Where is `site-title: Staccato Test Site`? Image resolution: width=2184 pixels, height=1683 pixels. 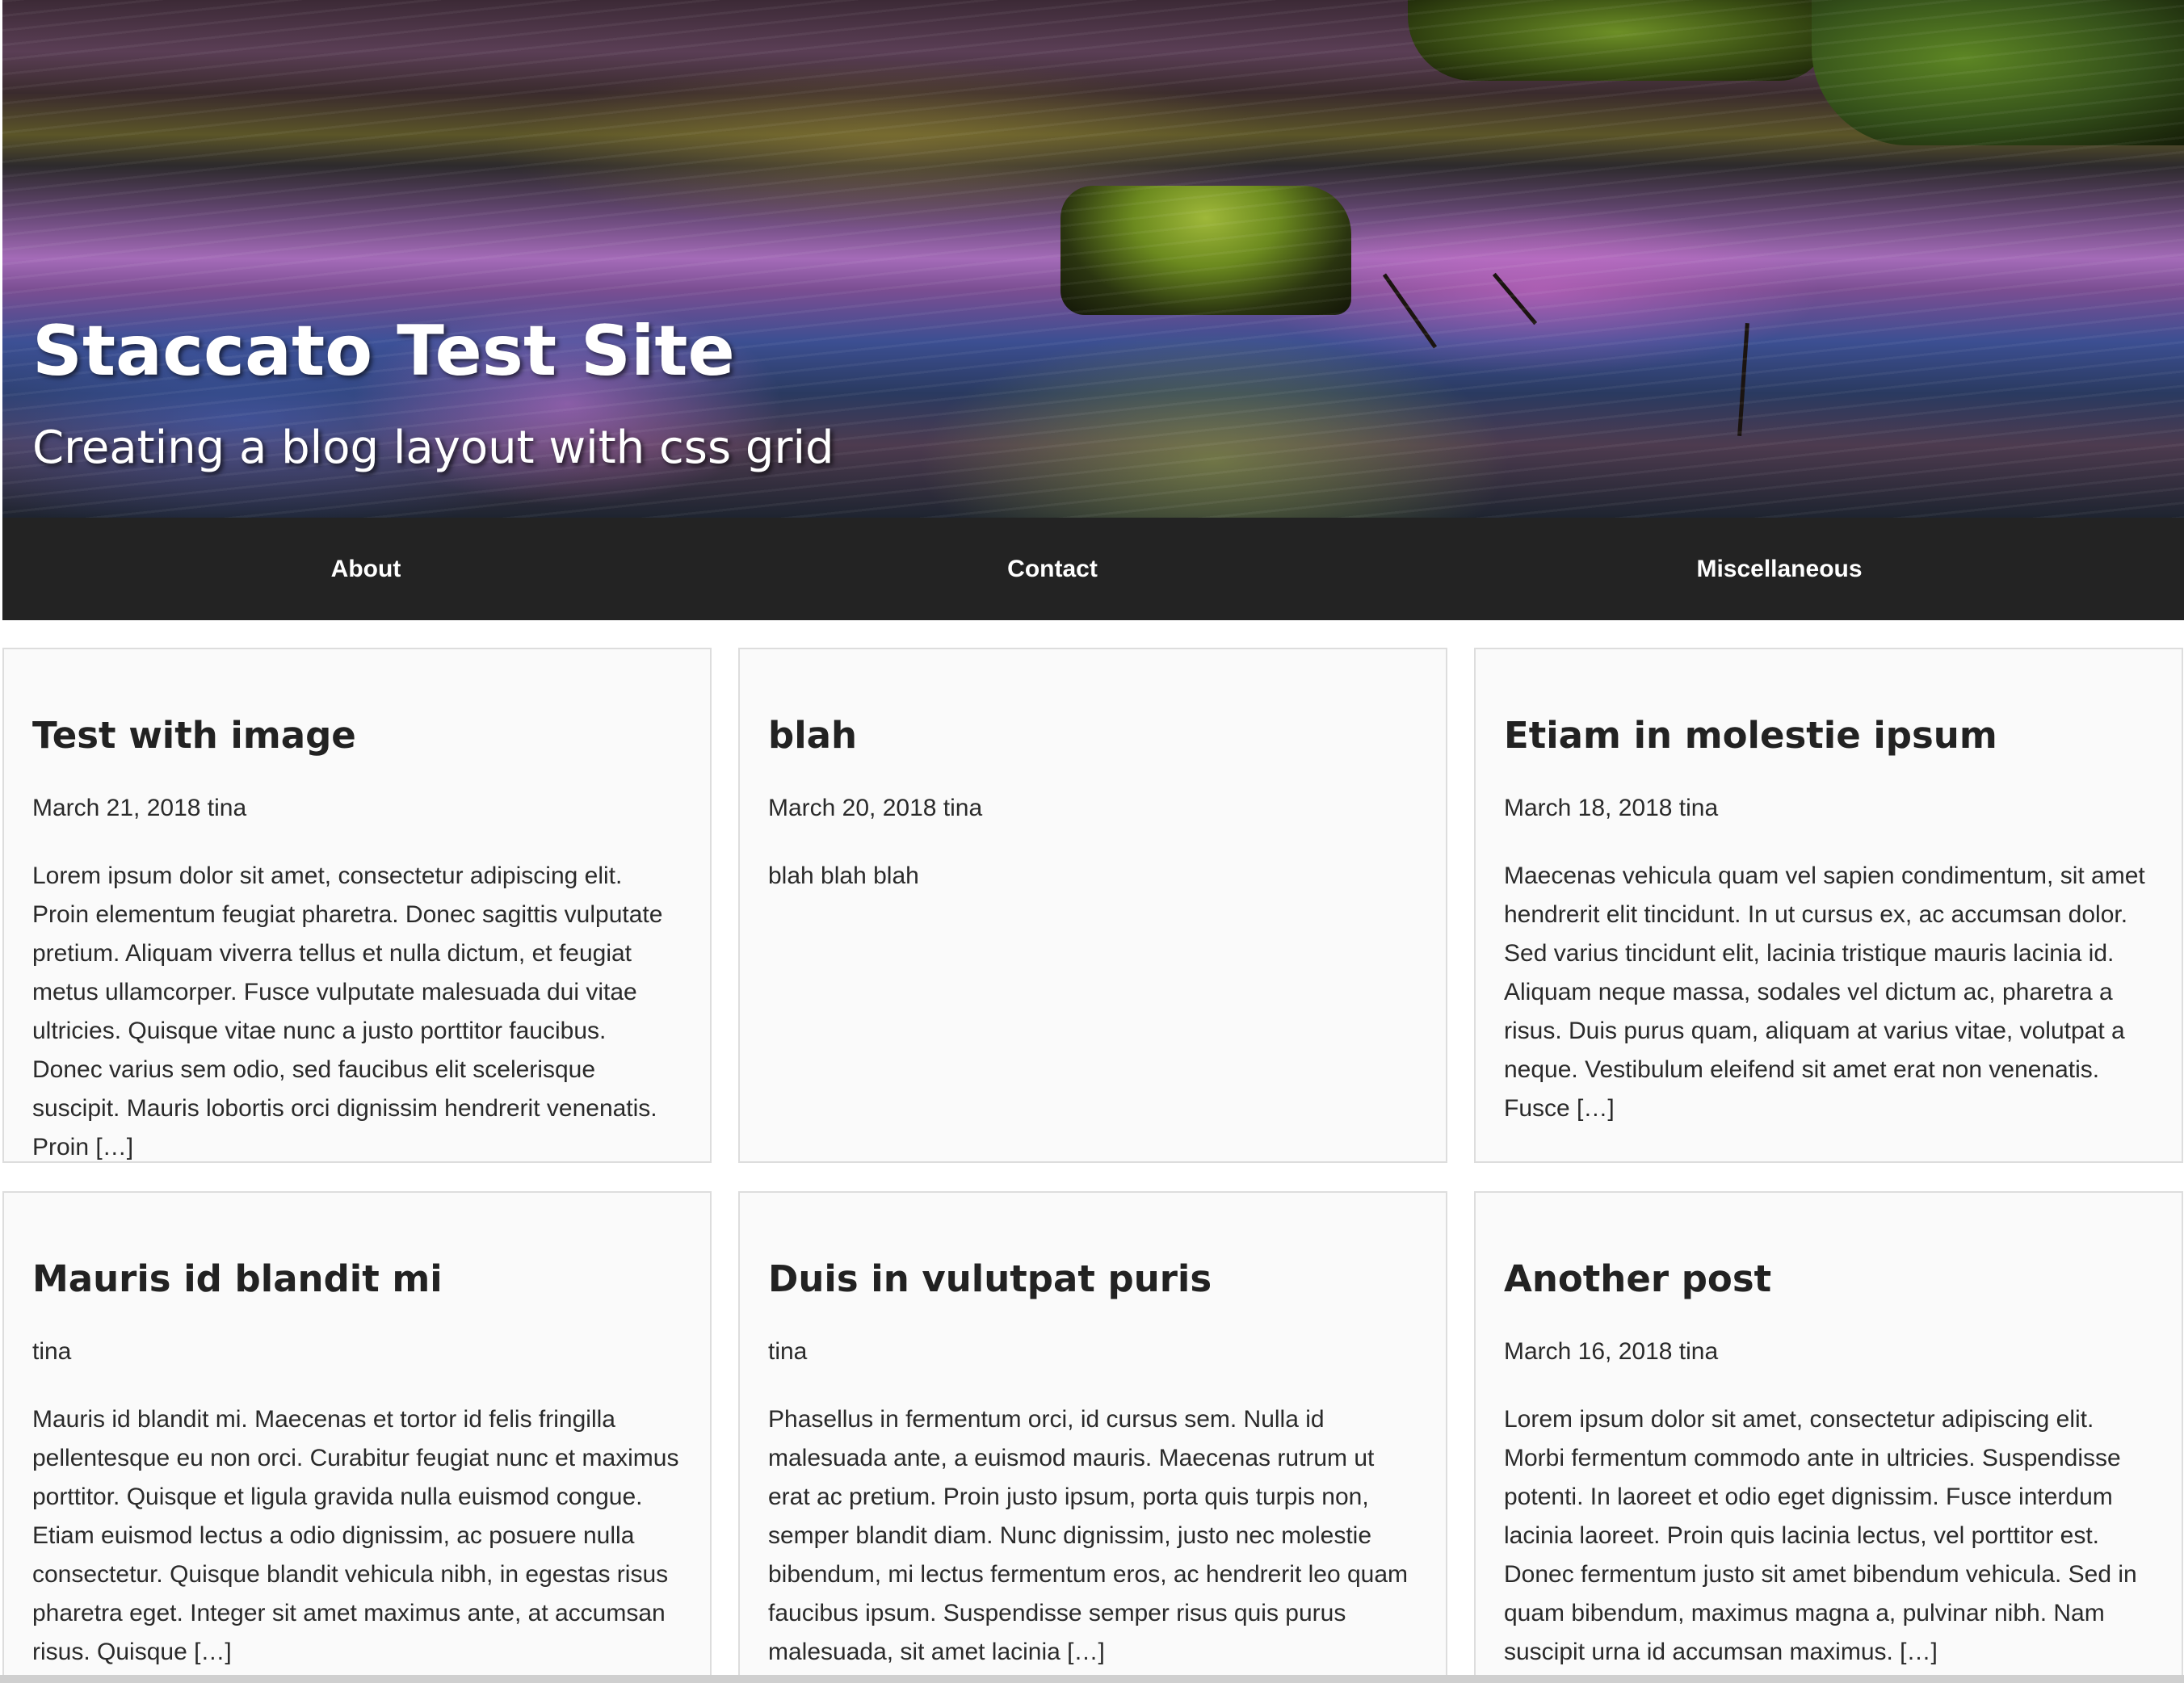
site-title: Staccato Test Site is located at coordinates (384, 351).